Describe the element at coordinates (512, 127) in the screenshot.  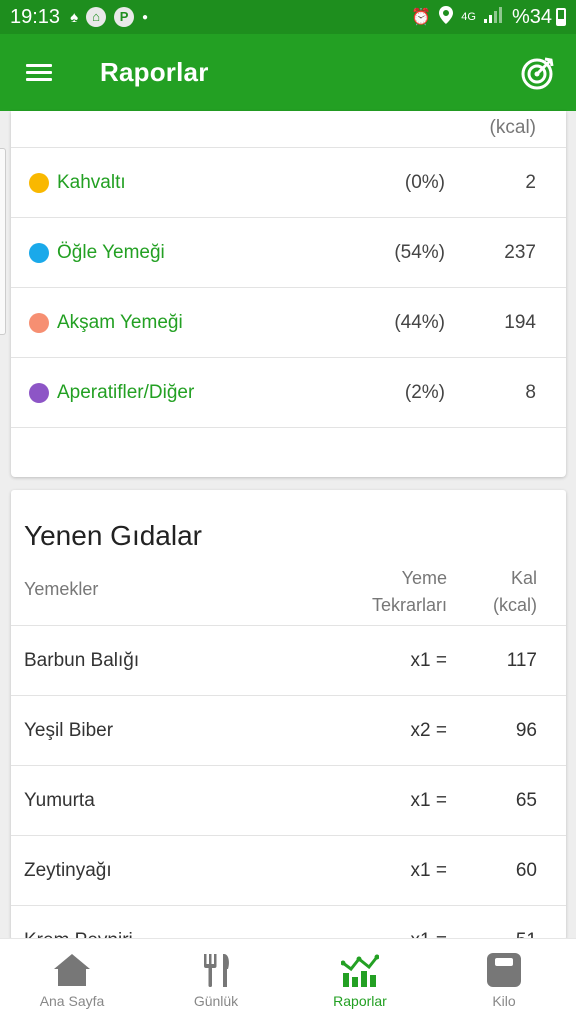
I see `kcal-column-header: (kcal)` at that location.